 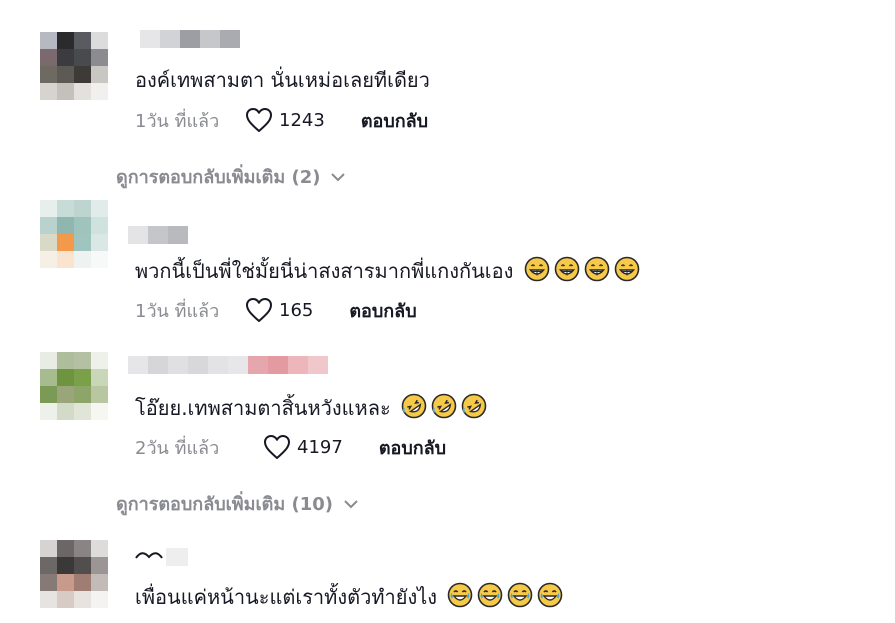 I want to click on comment-time: 2วัน ที่แล้ว, so click(x=177, y=448).